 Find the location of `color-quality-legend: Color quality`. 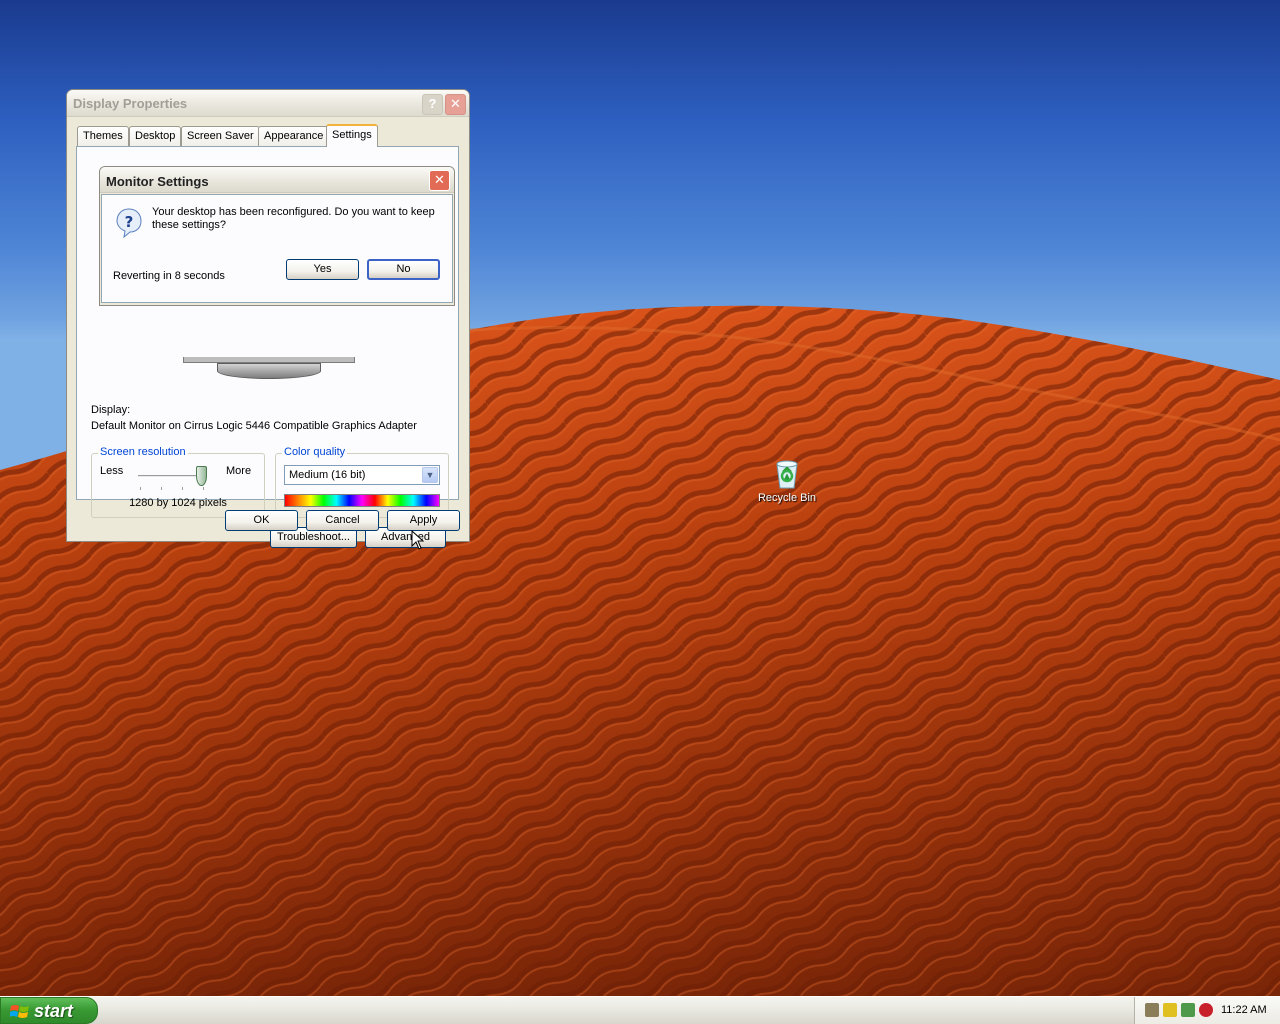

color-quality-legend: Color quality is located at coordinates (315, 452).